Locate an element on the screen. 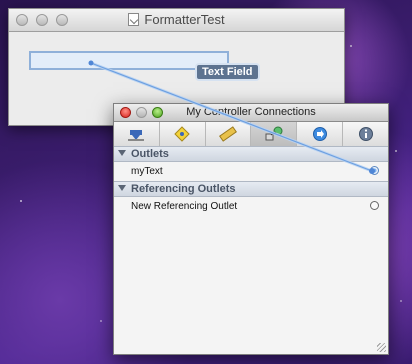 This screenshot has width=412, height=364. inspector-toolbar is located at coordinates (251, 134).